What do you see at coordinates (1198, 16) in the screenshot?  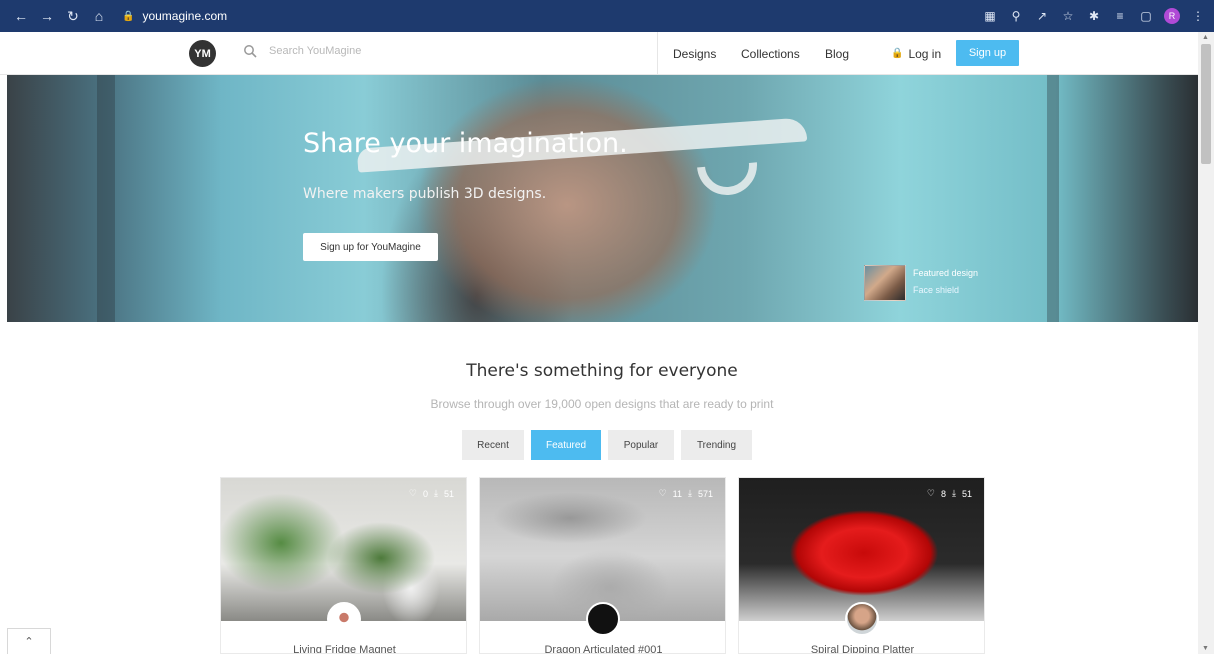 I see `menu-kebab-icon: ⋮` at bounding box center [1198, 16].